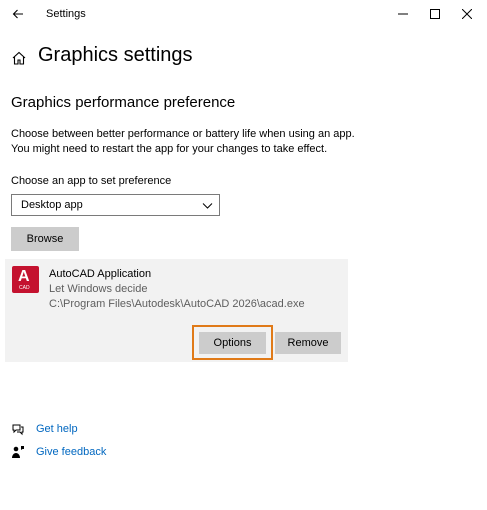 The width and height of the screenshot is (487, 510). What do you see at coordinates (24, 276) in the screenshot?
I see `app-icon-letter: A` at bounding box center [24, 276].